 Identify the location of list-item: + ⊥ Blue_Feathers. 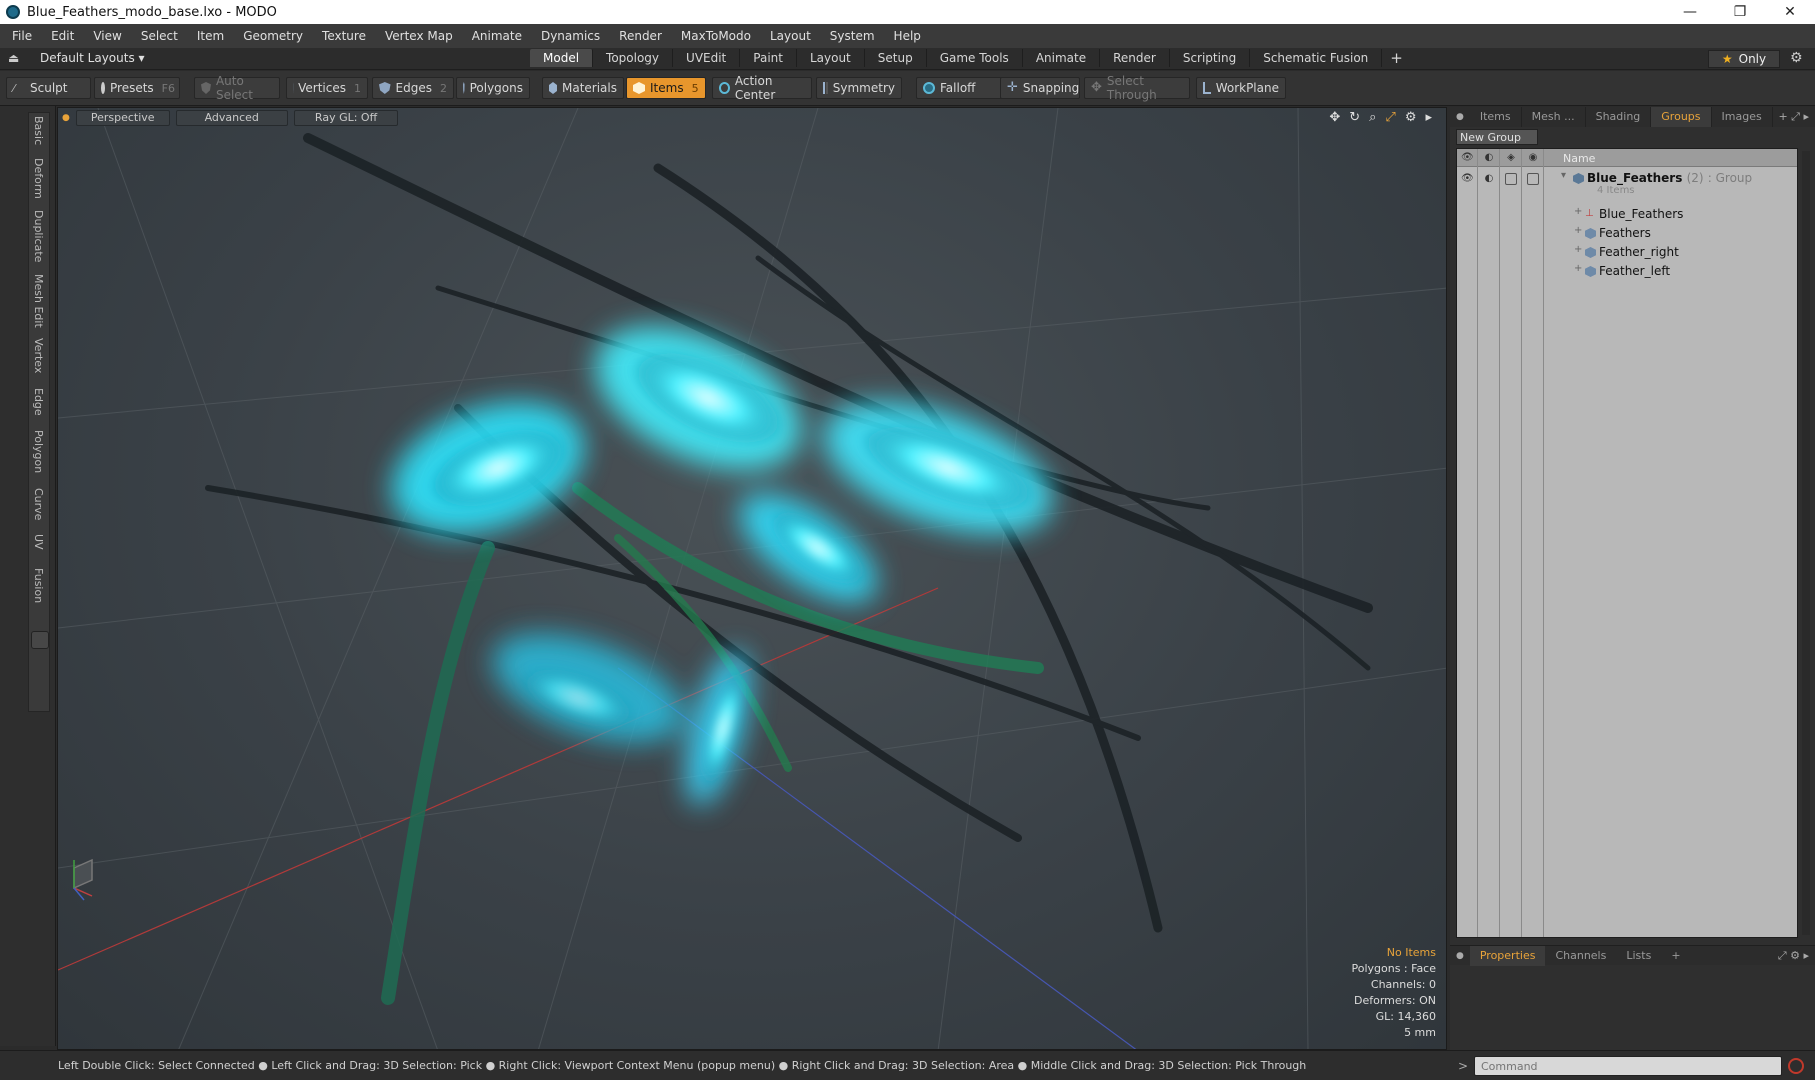
(1627, 214).